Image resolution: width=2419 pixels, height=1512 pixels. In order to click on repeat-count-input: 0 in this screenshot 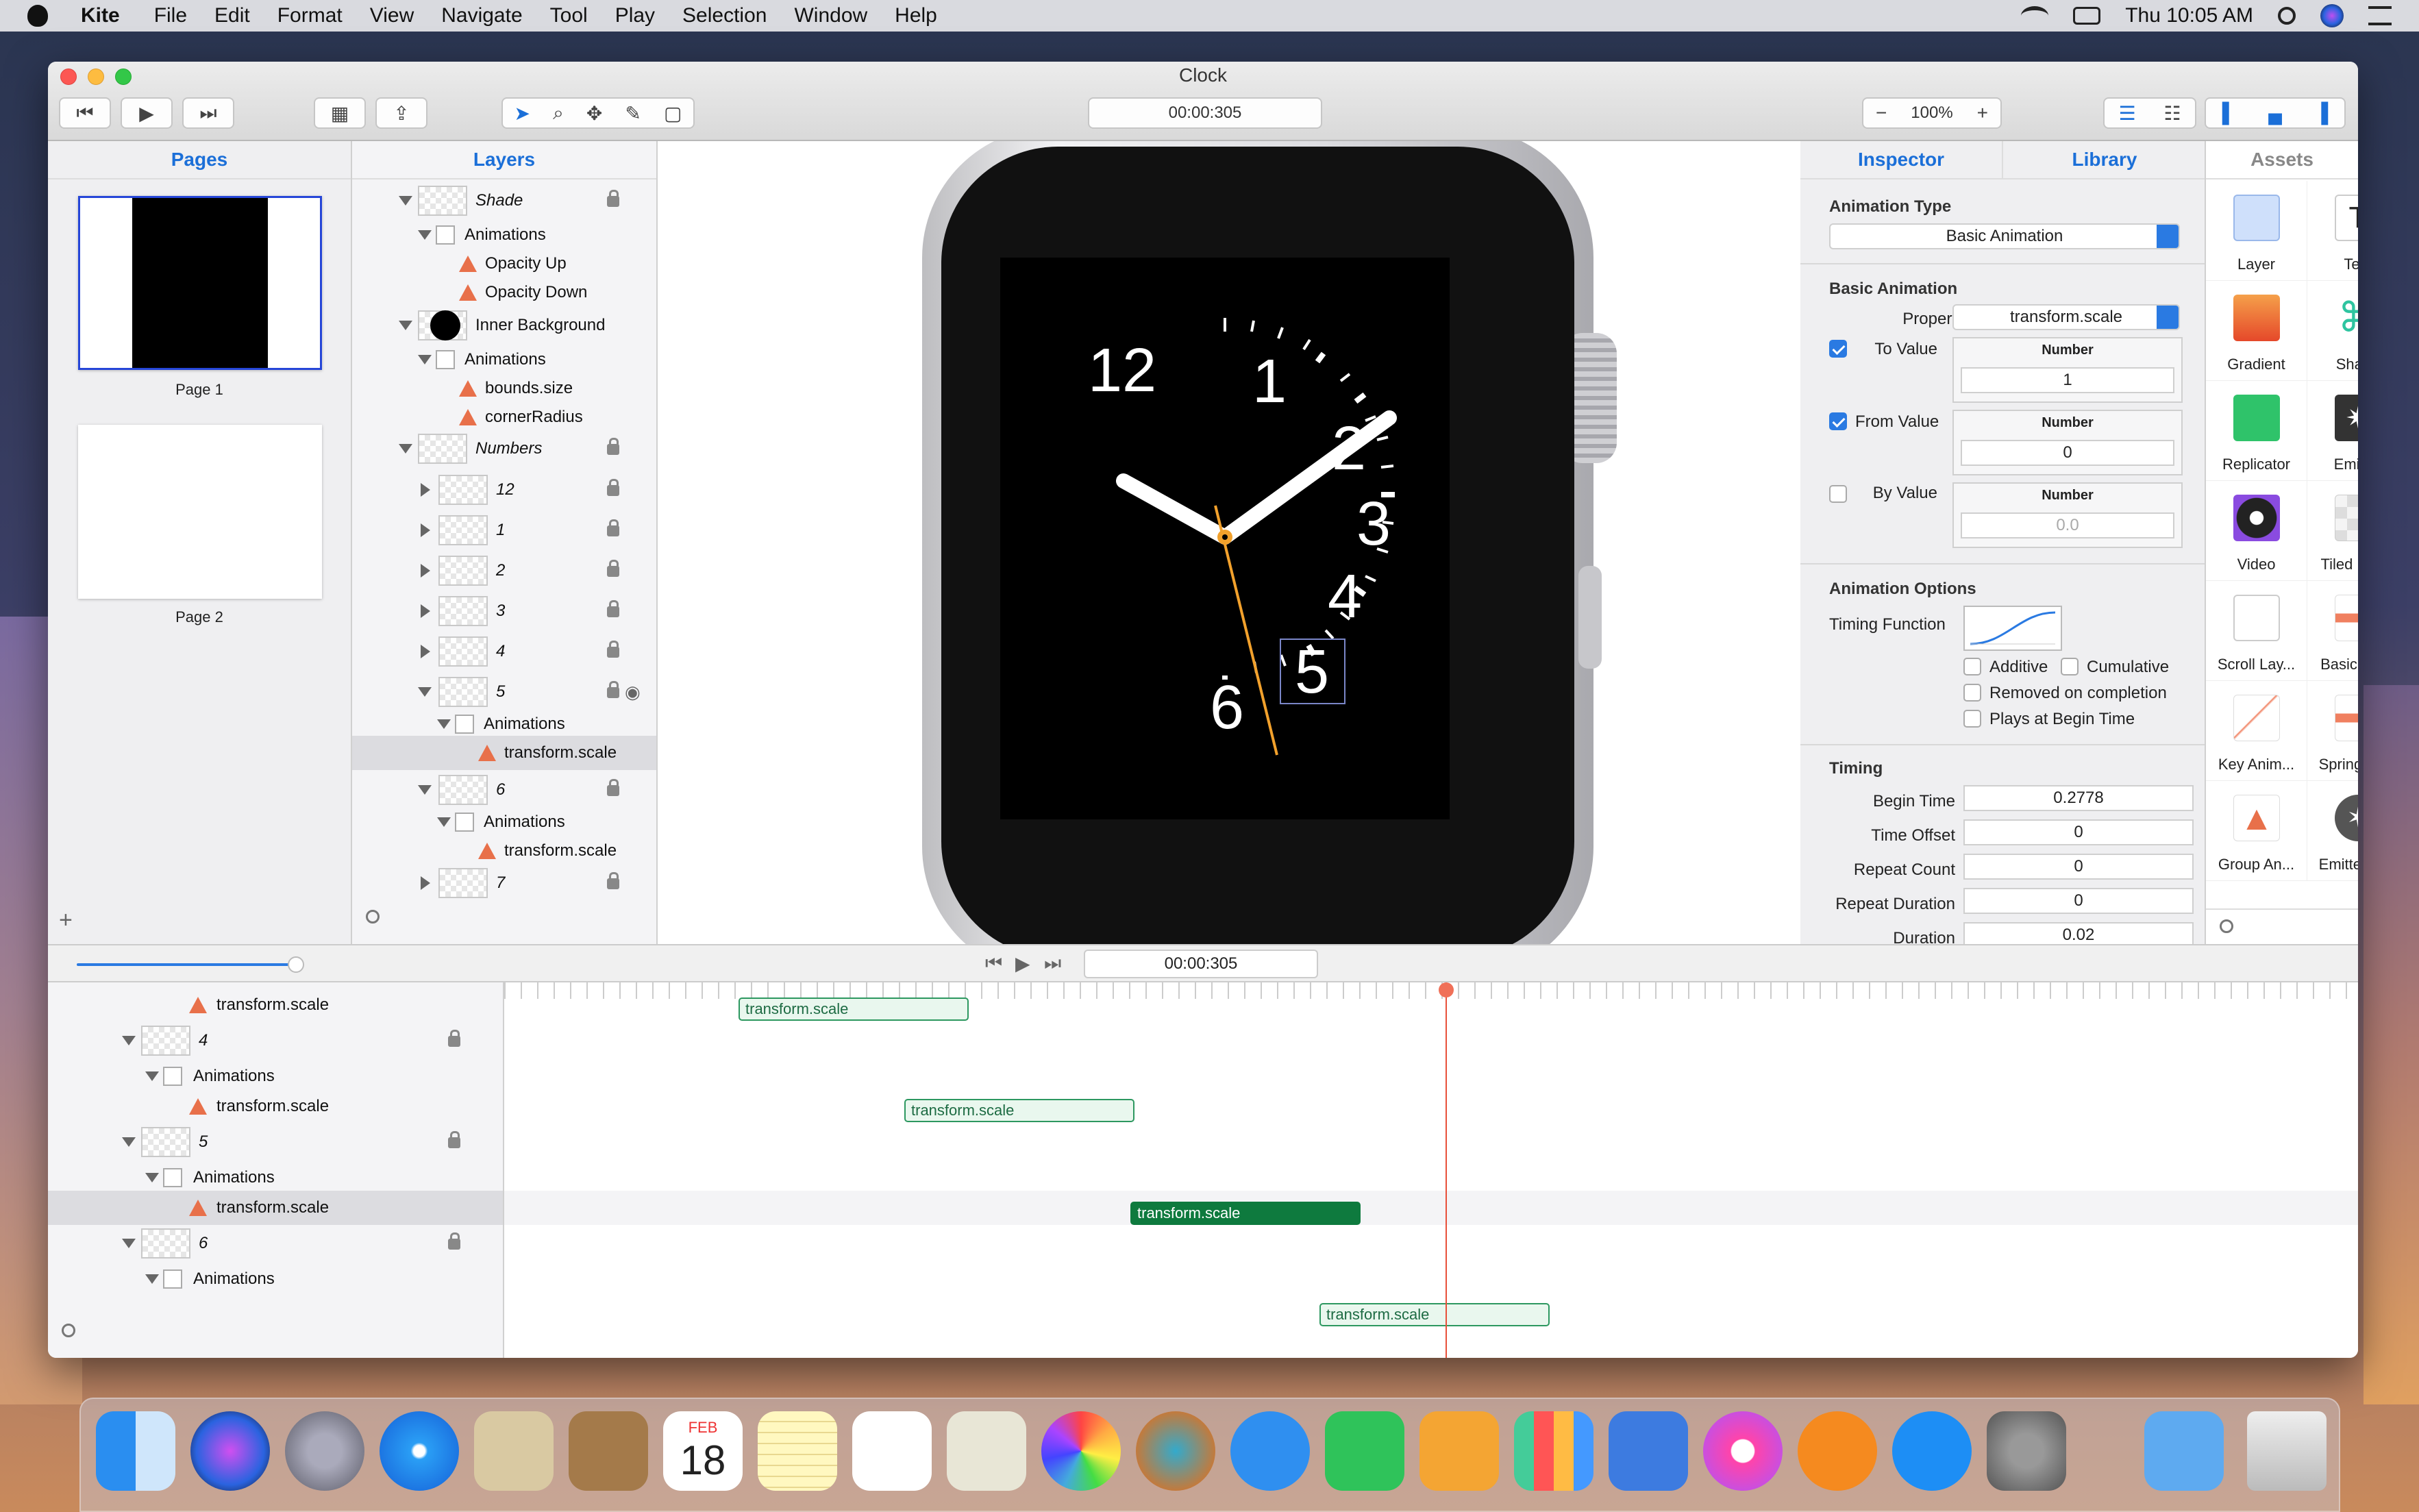, I will do `click(2078, 867)`.